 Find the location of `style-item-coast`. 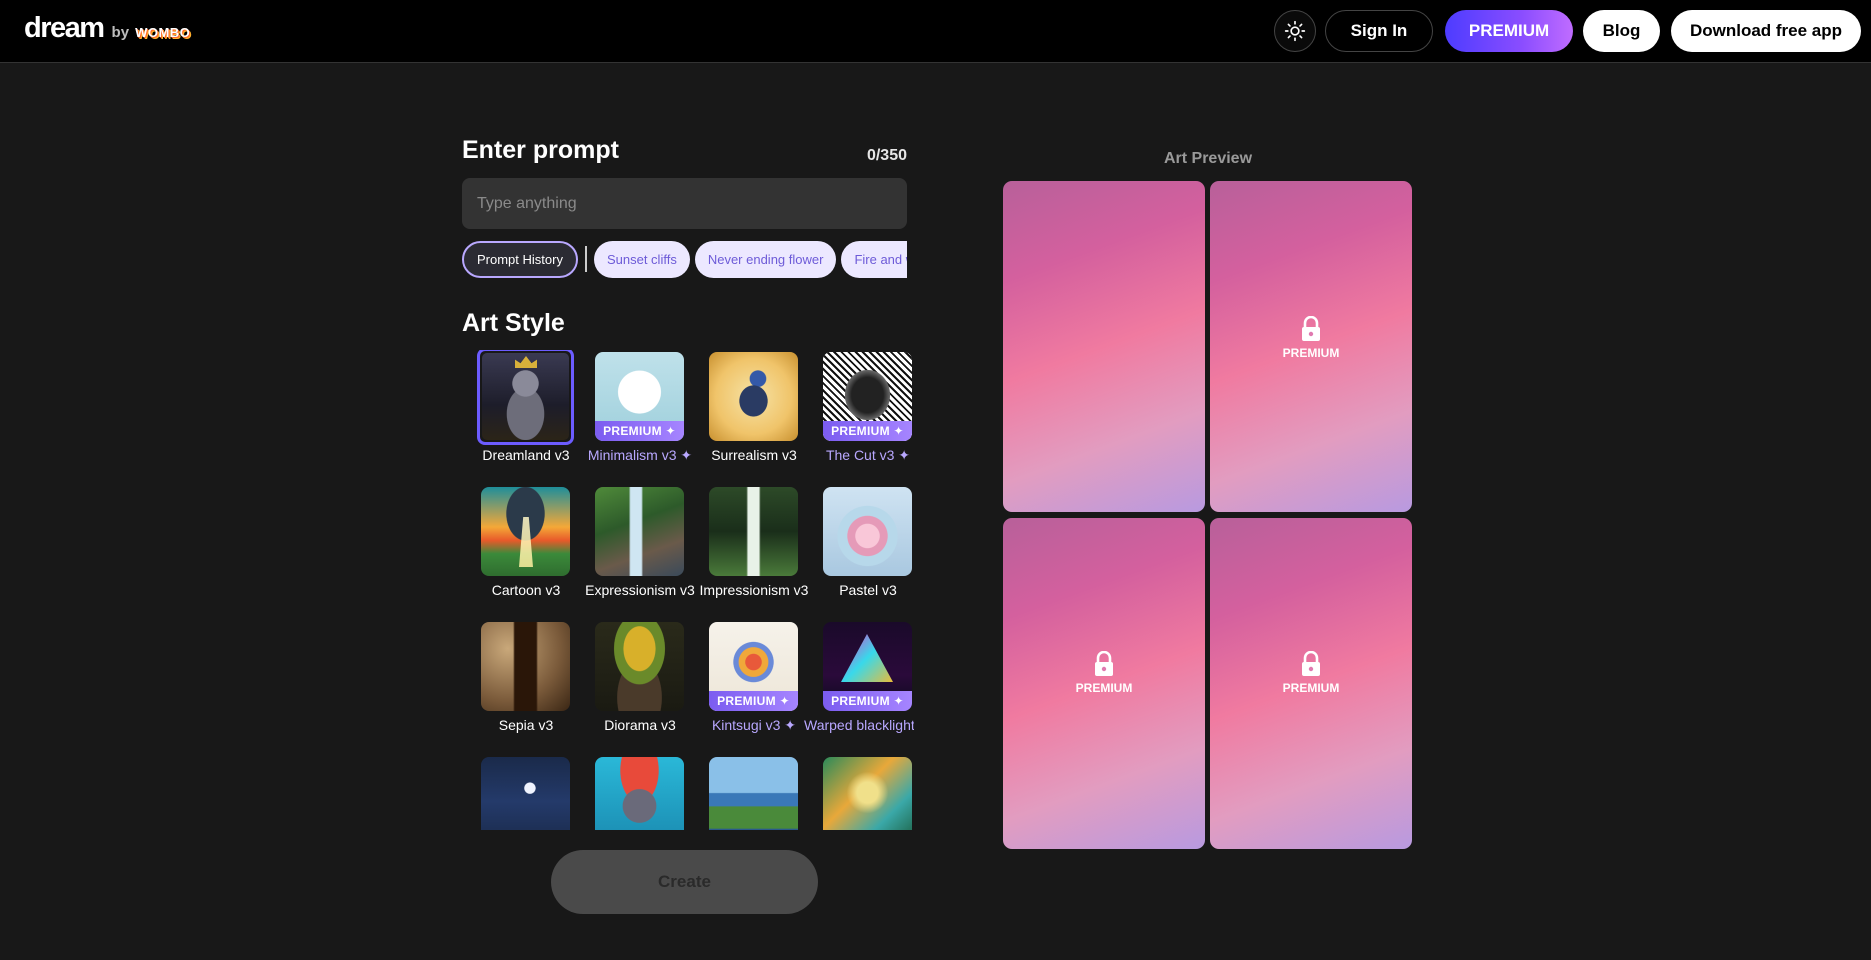

style-item-coast is located at coordinates (747, 793).